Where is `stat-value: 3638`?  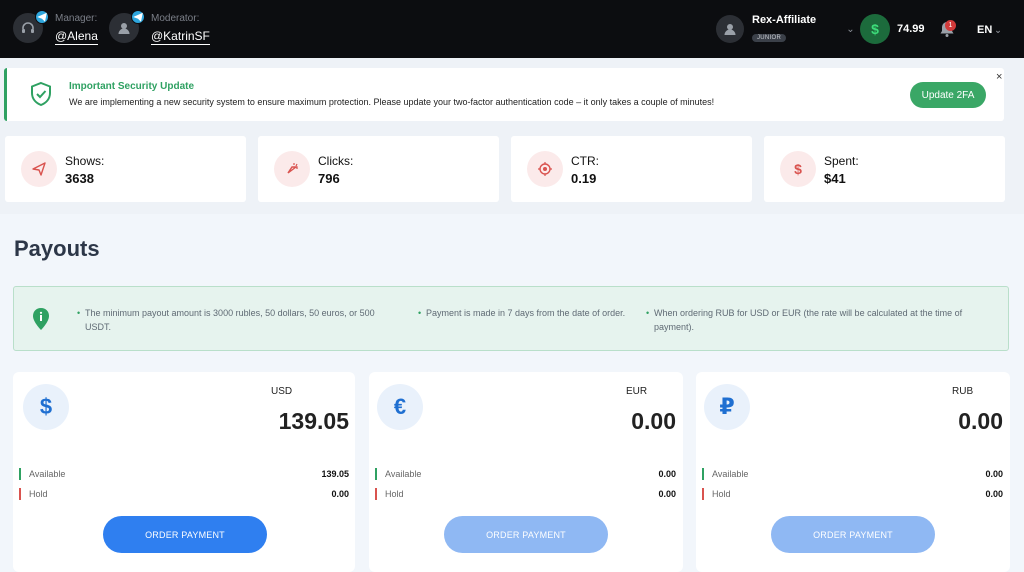
stat-value: 3638 is located at coordinates (79, 178).